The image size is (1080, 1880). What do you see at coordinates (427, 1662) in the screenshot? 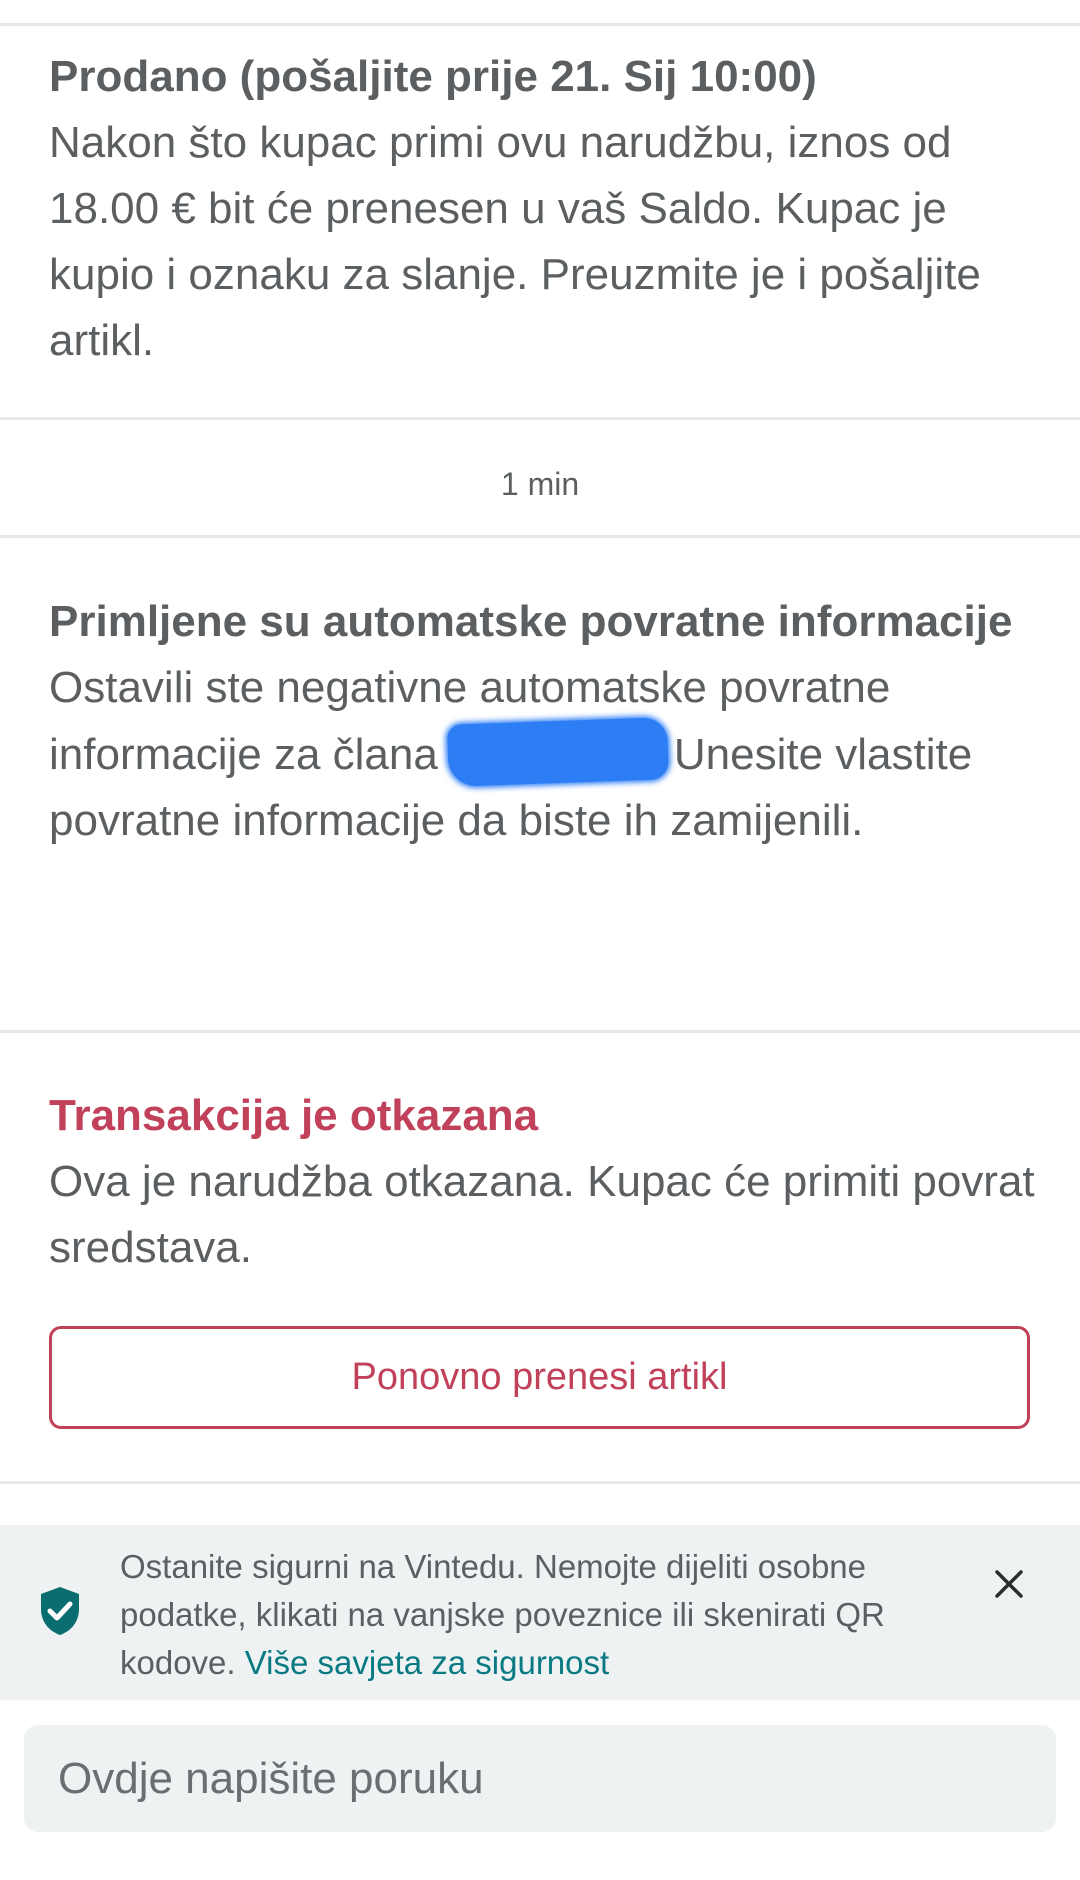
I see `safety-tips-link: Više savjeta za sigurnost` at bounding box center [427, 1662].